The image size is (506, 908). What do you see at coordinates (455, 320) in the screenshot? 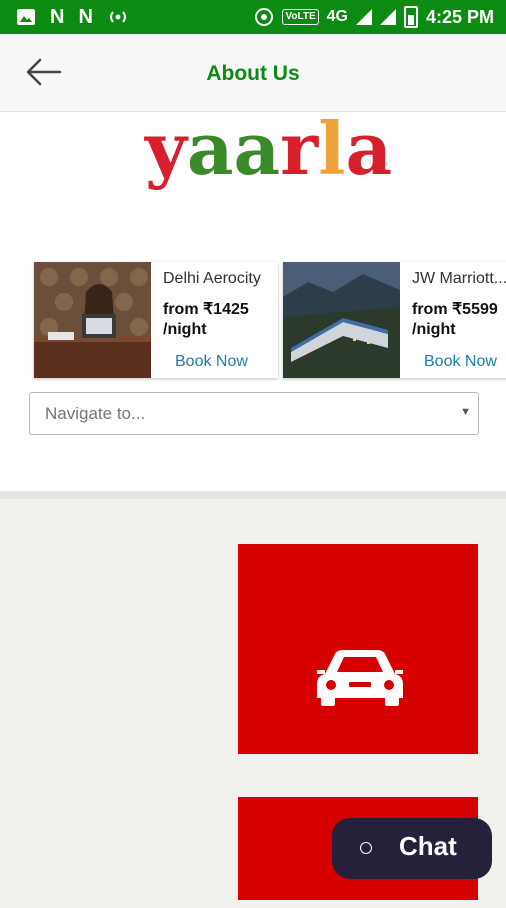
I see `hotel-price: from ₹5599 /night` at bounding box center [455, 320].